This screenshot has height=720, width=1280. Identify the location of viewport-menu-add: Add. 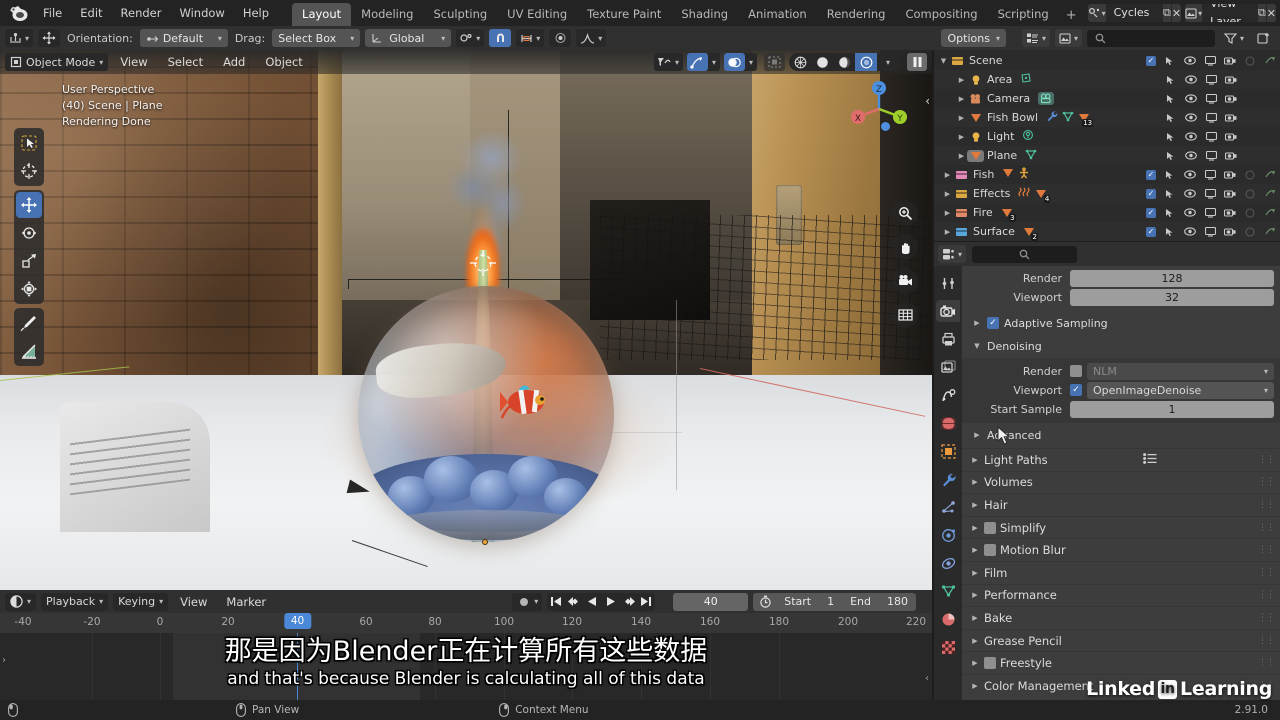
(234, 62).